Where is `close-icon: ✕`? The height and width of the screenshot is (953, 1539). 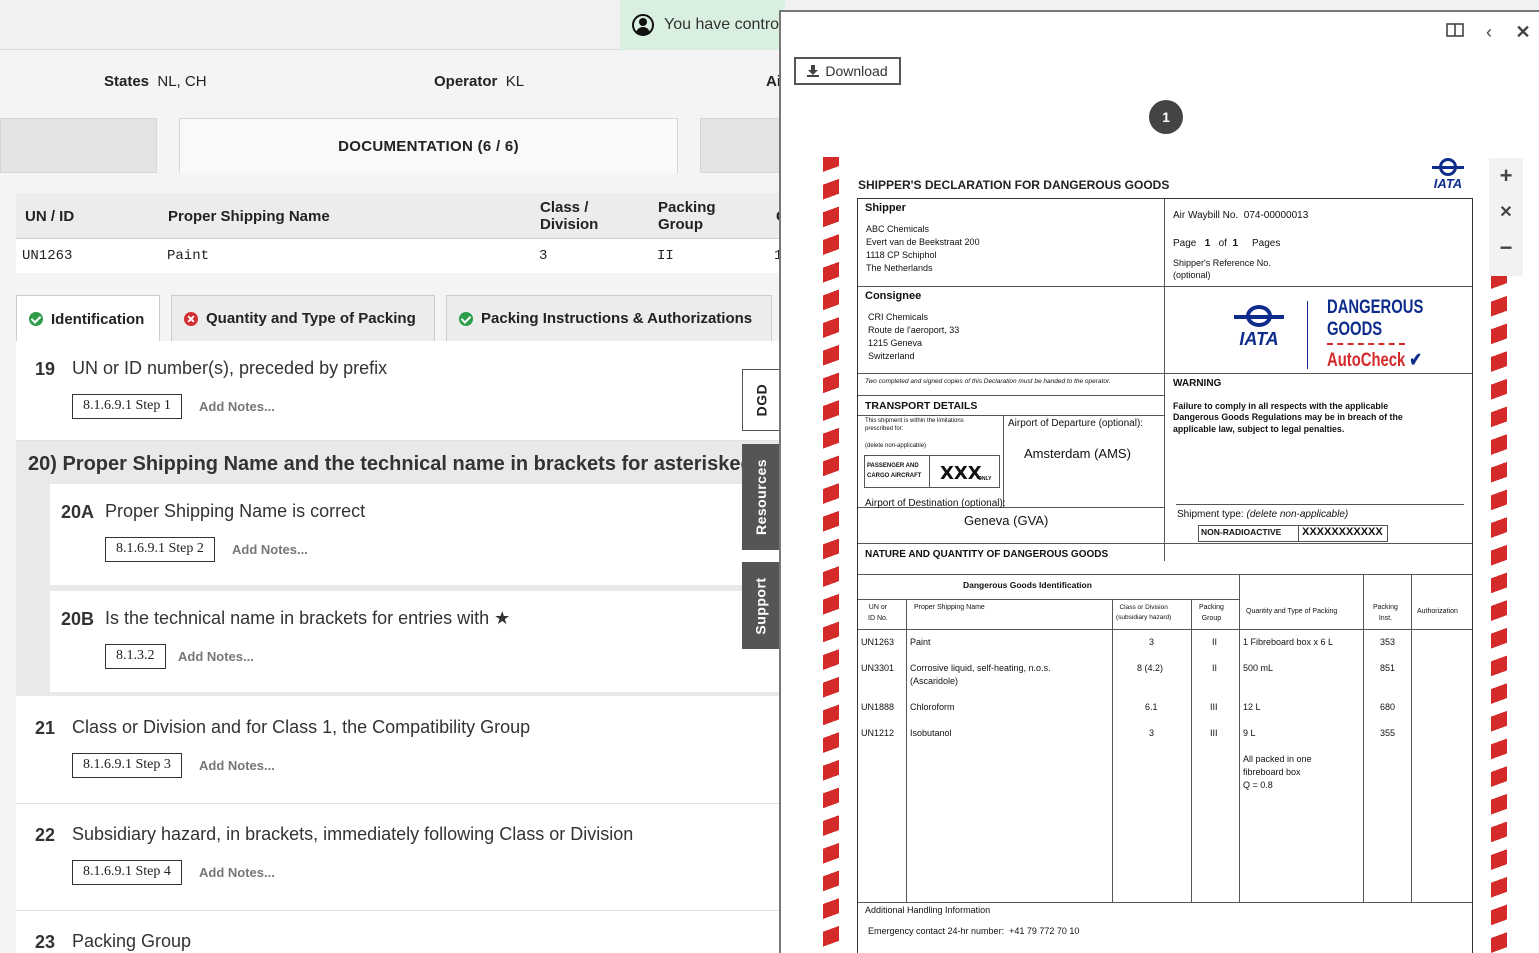
close-icon: ✕ is located at coordinates (1523, 32).